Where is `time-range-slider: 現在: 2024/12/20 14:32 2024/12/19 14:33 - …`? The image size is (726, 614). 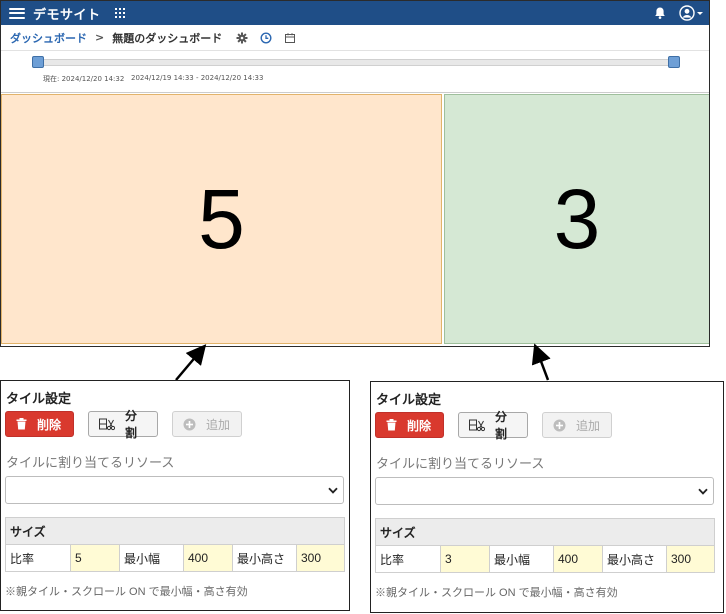 time-range-slider: 現在: 2024/12/20 14:32 2024/12/19 14:33 - … is located at coordinates (355, 72).